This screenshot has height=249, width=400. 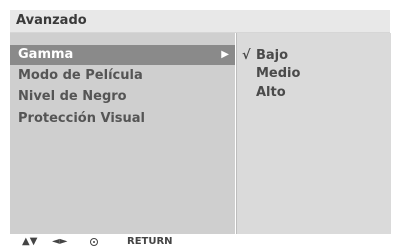 I want to click on menu-item-label: Nivel de Negro, so click(x=72, y=96).